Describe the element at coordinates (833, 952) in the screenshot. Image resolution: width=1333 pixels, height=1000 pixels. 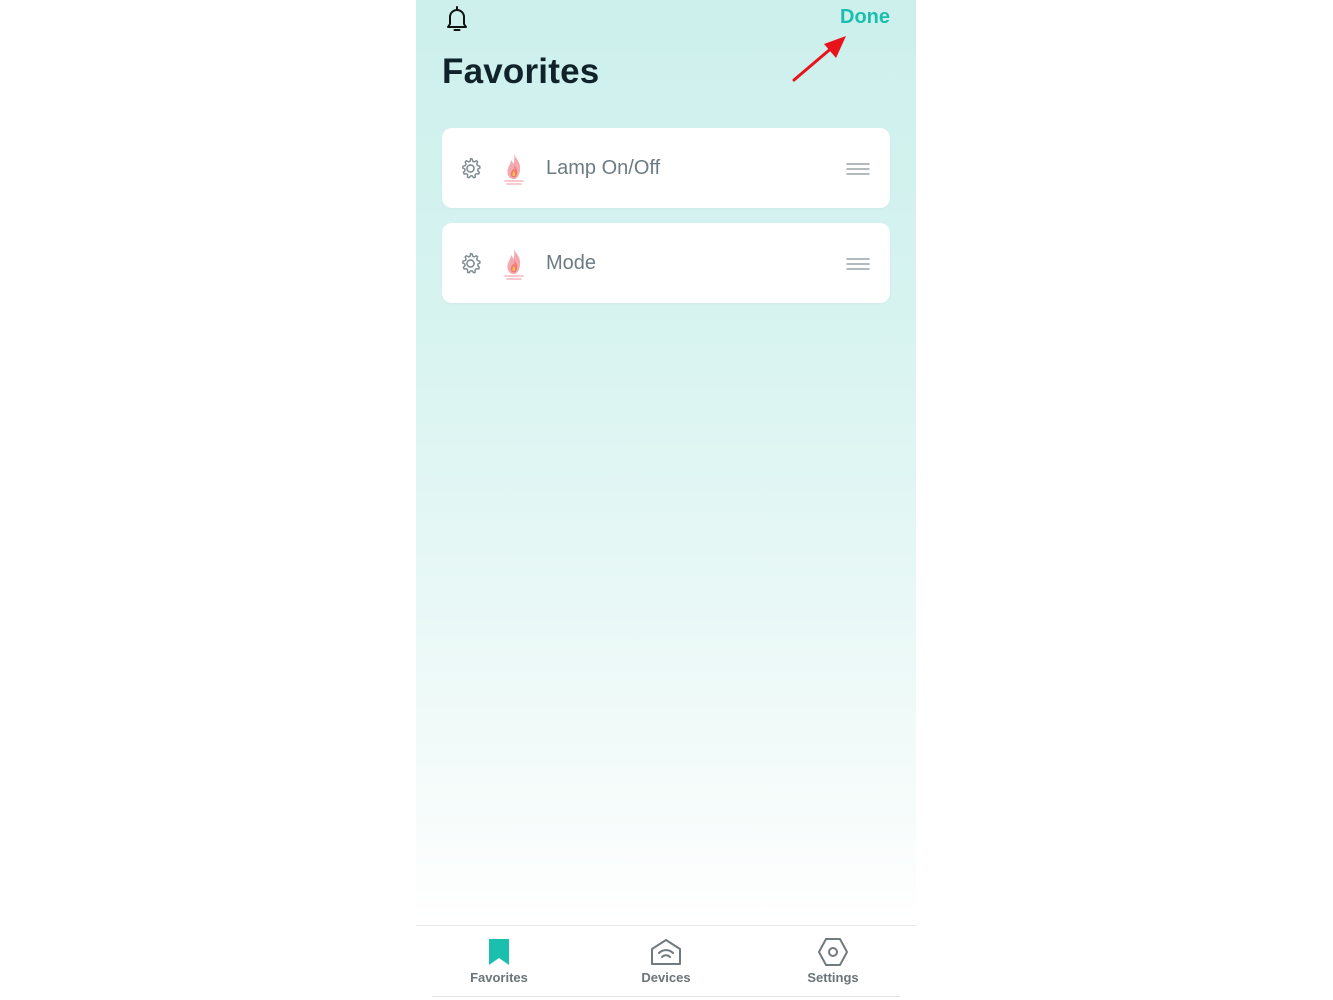
I see `hexagon-gear-icon` at that location.